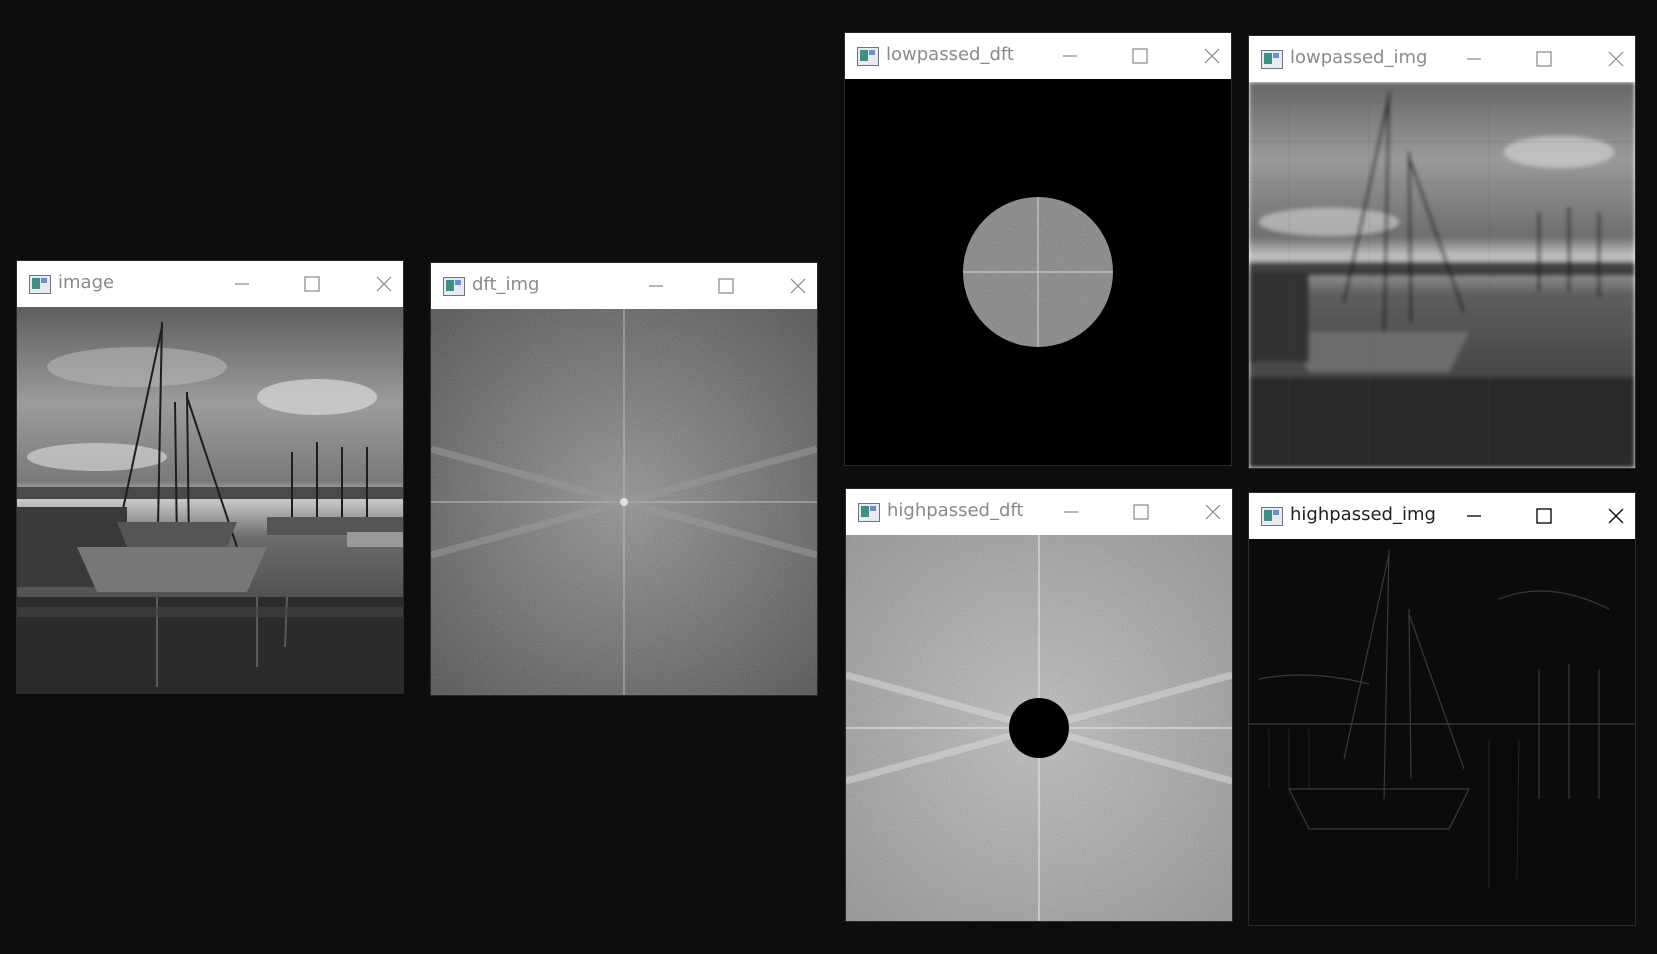 Image resolution: width=1657 pixels, height=954 pixels. Describe the element at coordinates (210, 284) in the screenshot. I see `titlebar: image` at that location.